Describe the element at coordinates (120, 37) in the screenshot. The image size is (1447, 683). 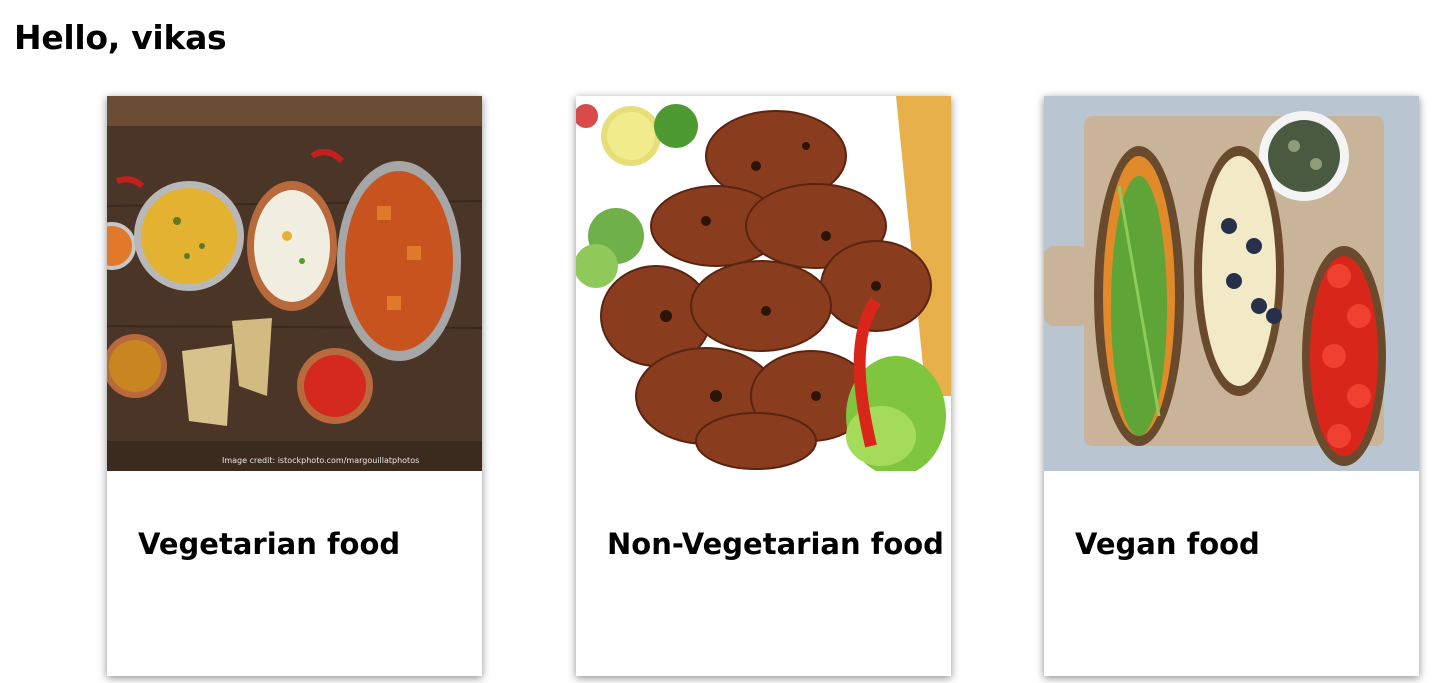
I see `greeting-heading: Hello, vikas` at that location.